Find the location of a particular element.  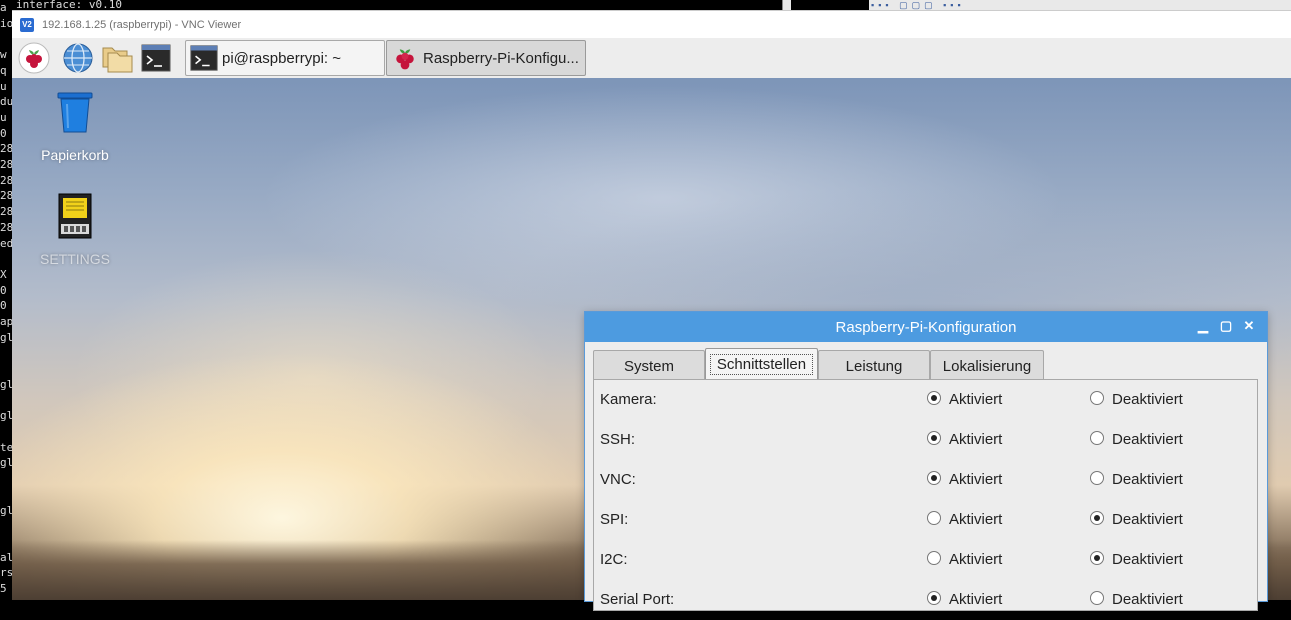

interface-label: VNC: is located at coordinates (618, 479).